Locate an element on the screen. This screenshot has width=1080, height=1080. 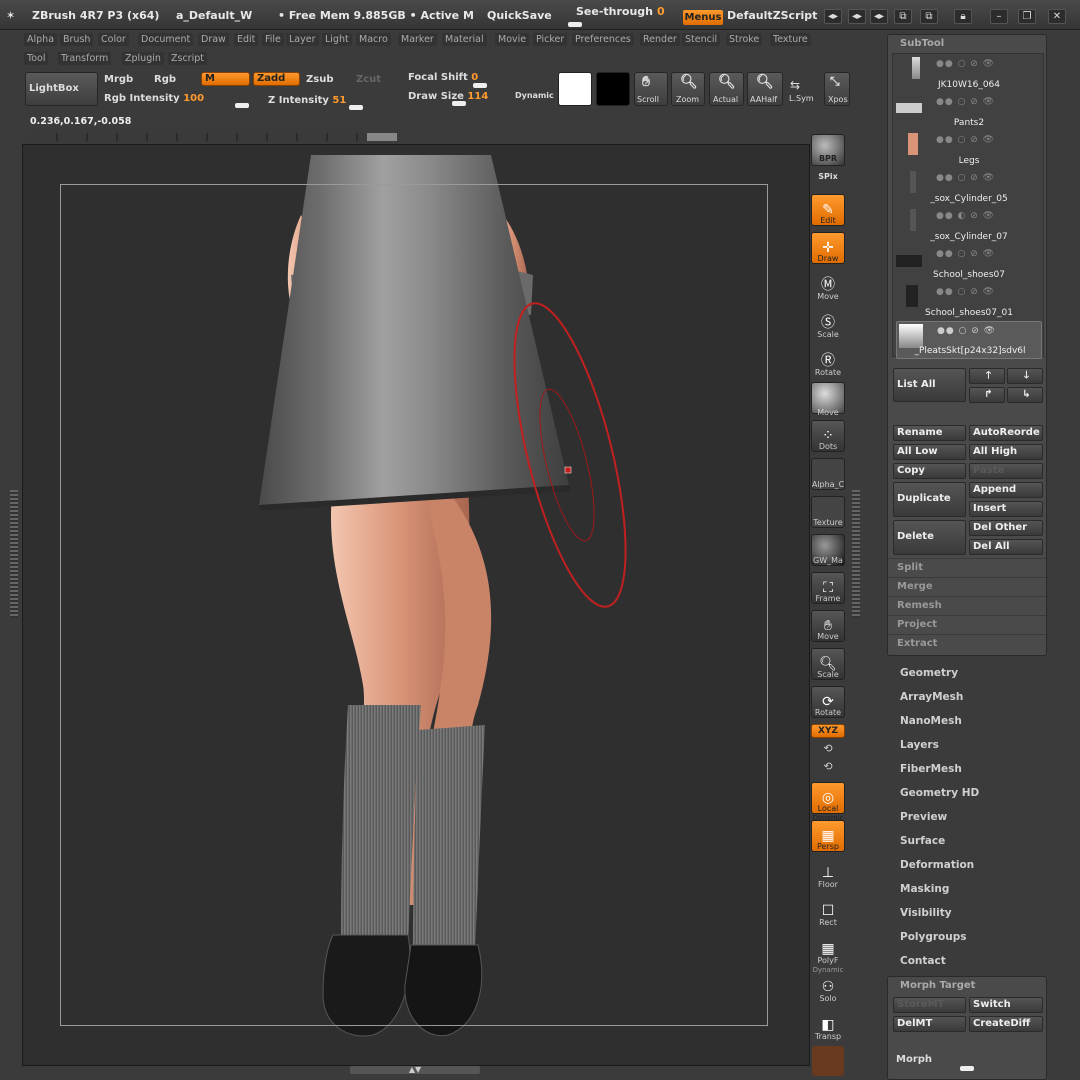
menu-macro: Macro is located at coordinates (373, 39).